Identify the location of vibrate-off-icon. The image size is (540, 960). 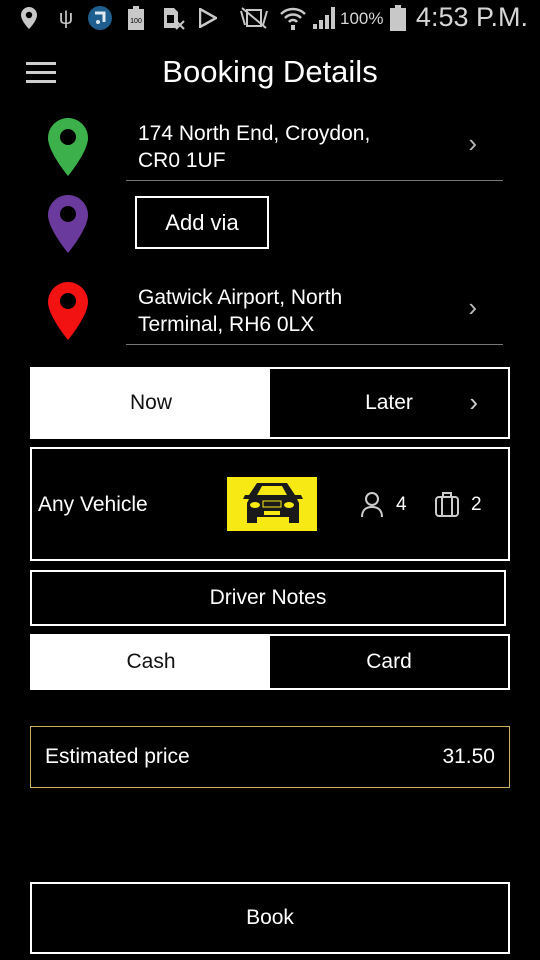
(254, 18).